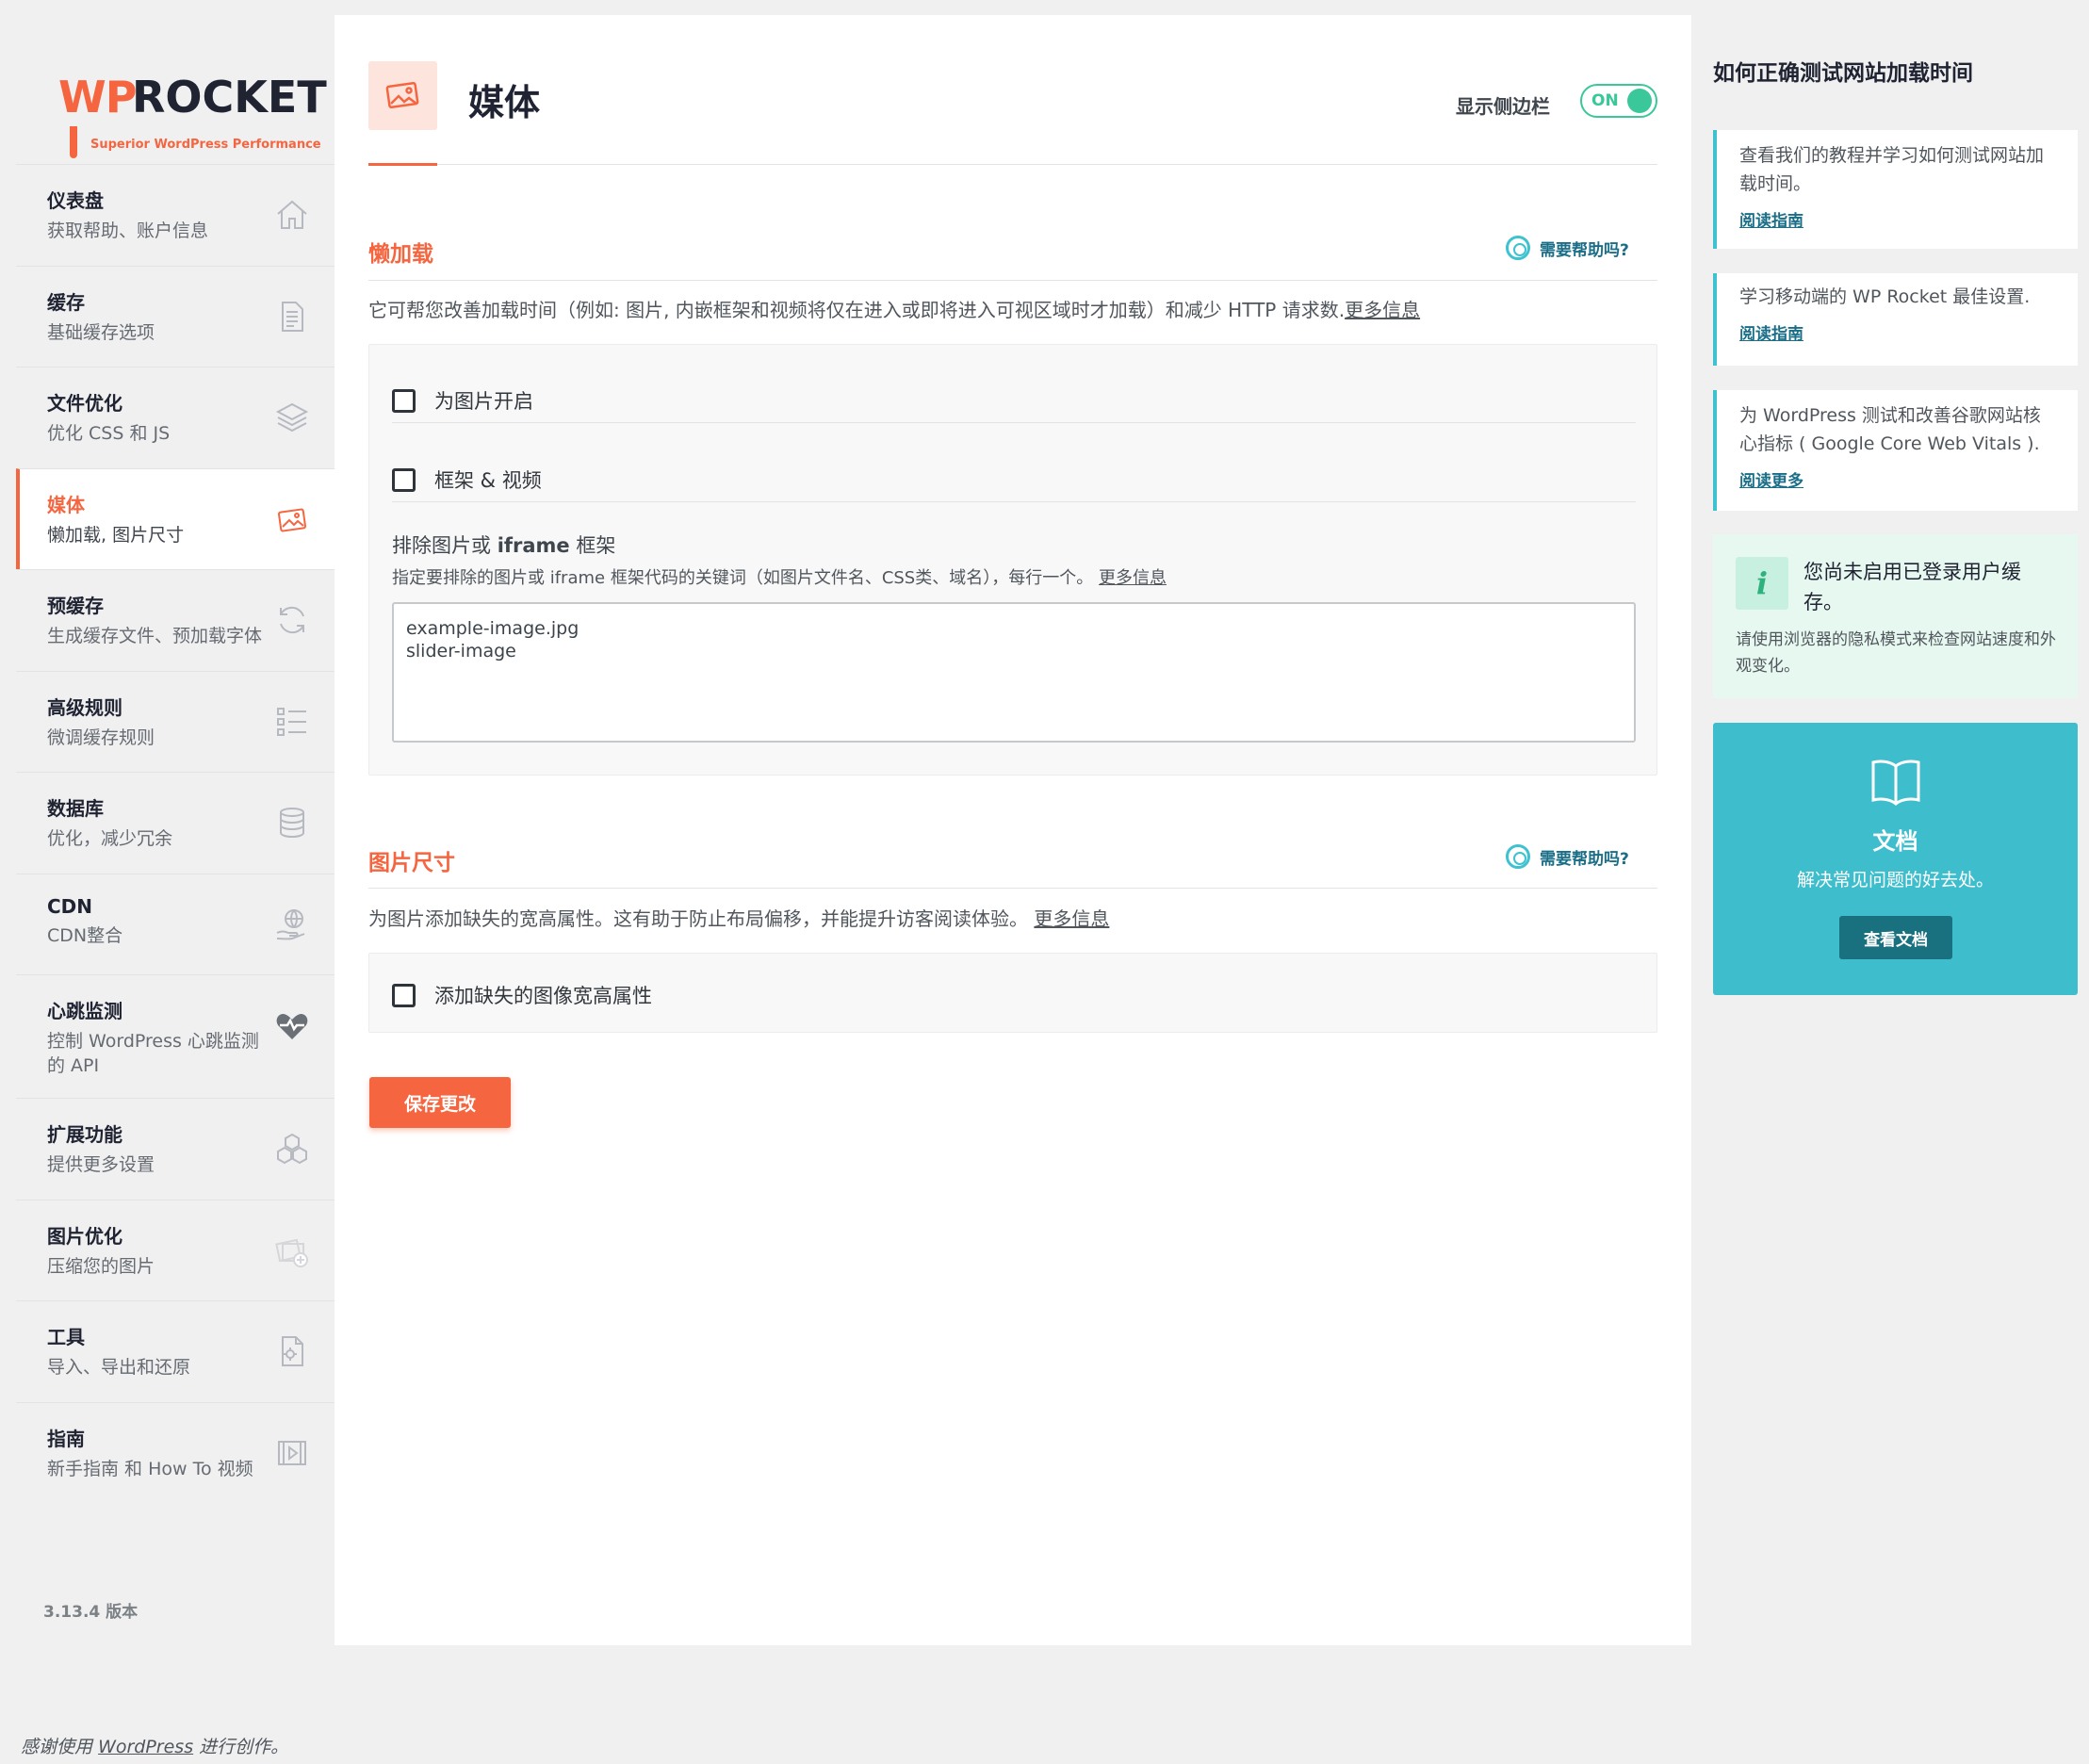 This screenshot has height=1764, width=2089. Describe the element at coordinates (739, 918) in the screenshot. I see `dimensions-desc: 为图片添加缺失的宽高属性。这有助于防止布局偏移，并能提升访客阅读体验。 更多信息` at that location.